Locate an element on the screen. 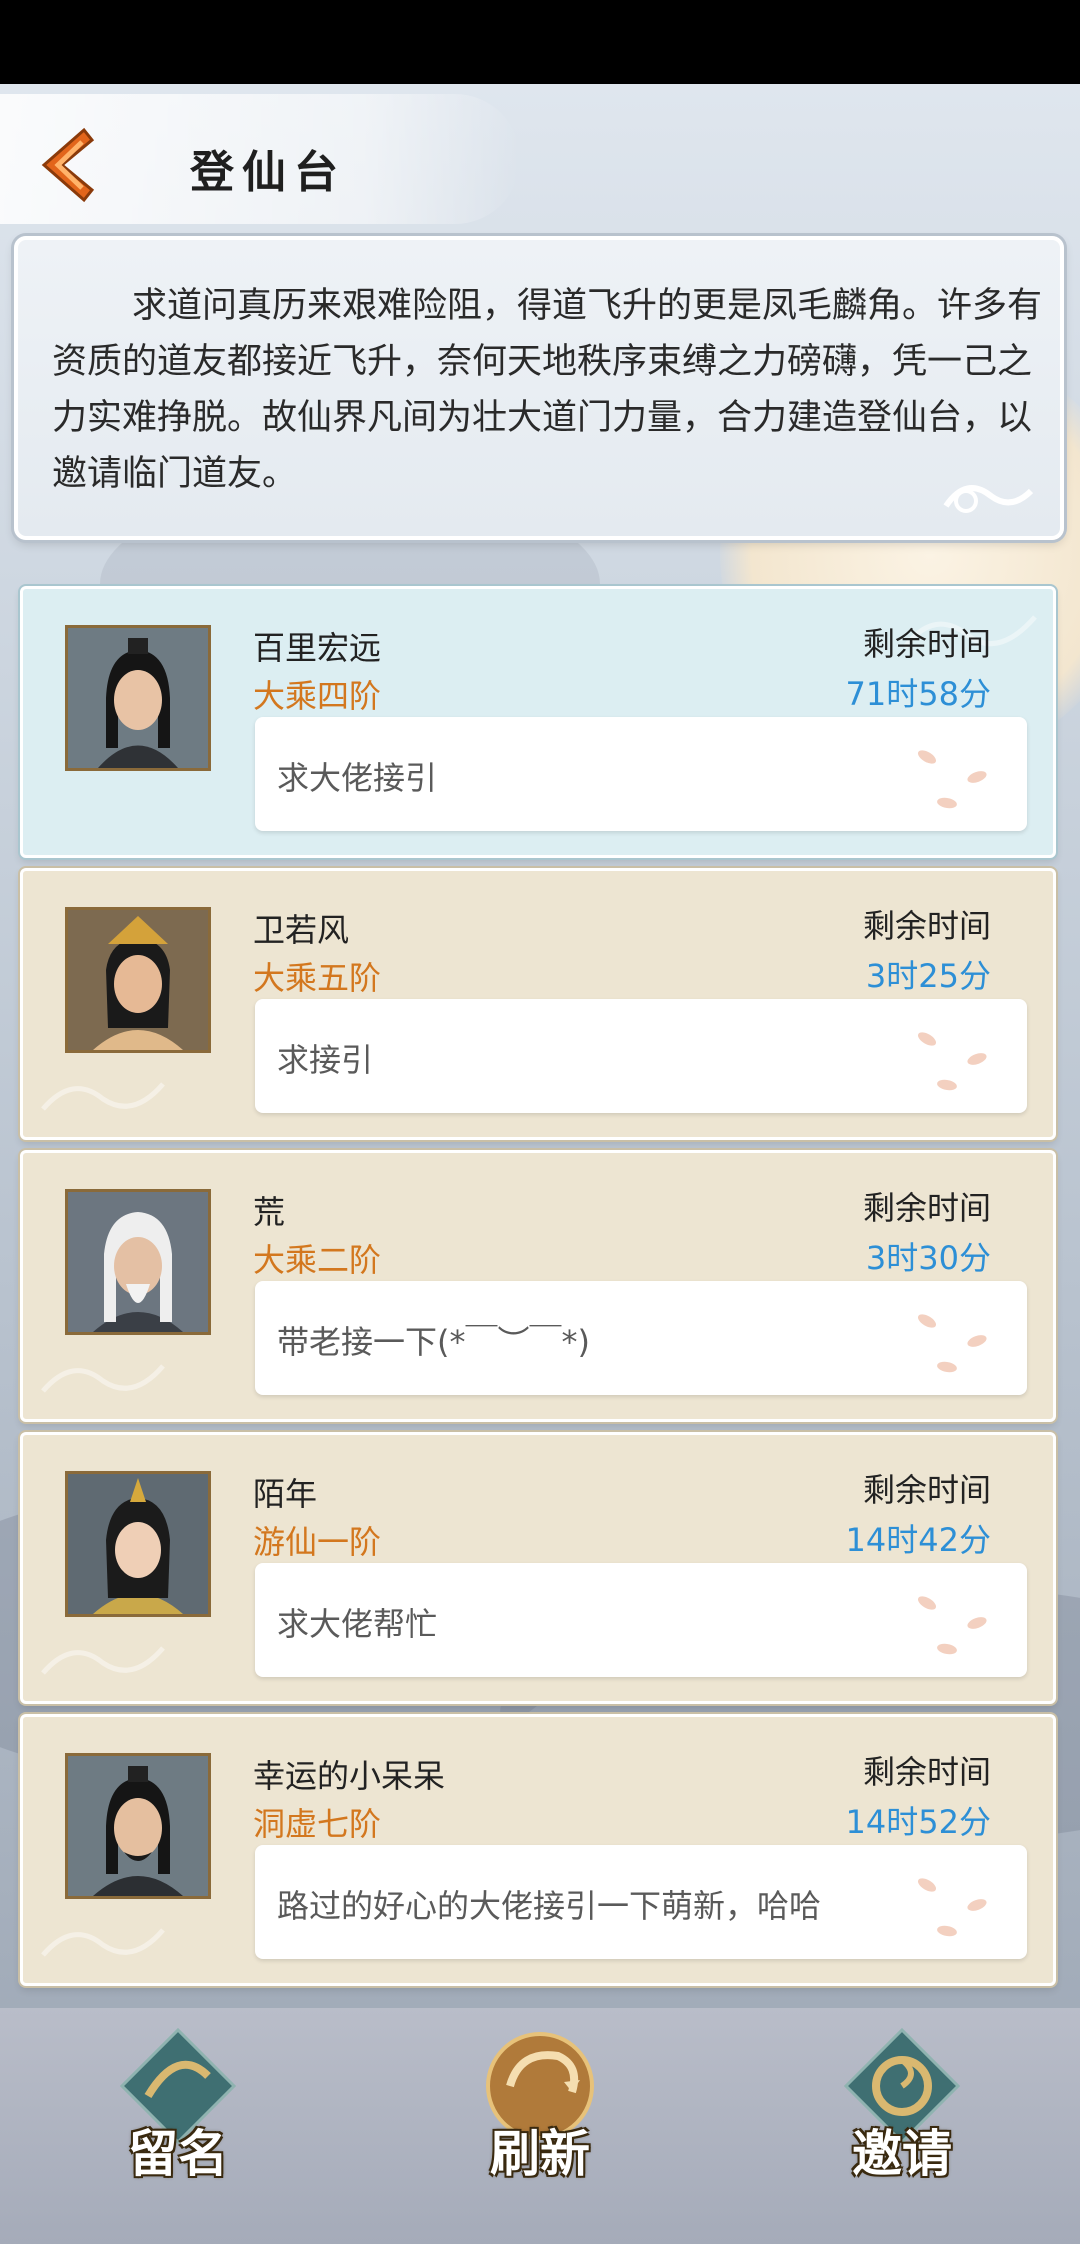 This screenshot has width=1080, height=2244. back-arrow-icon is located at coordinates (68, 165).